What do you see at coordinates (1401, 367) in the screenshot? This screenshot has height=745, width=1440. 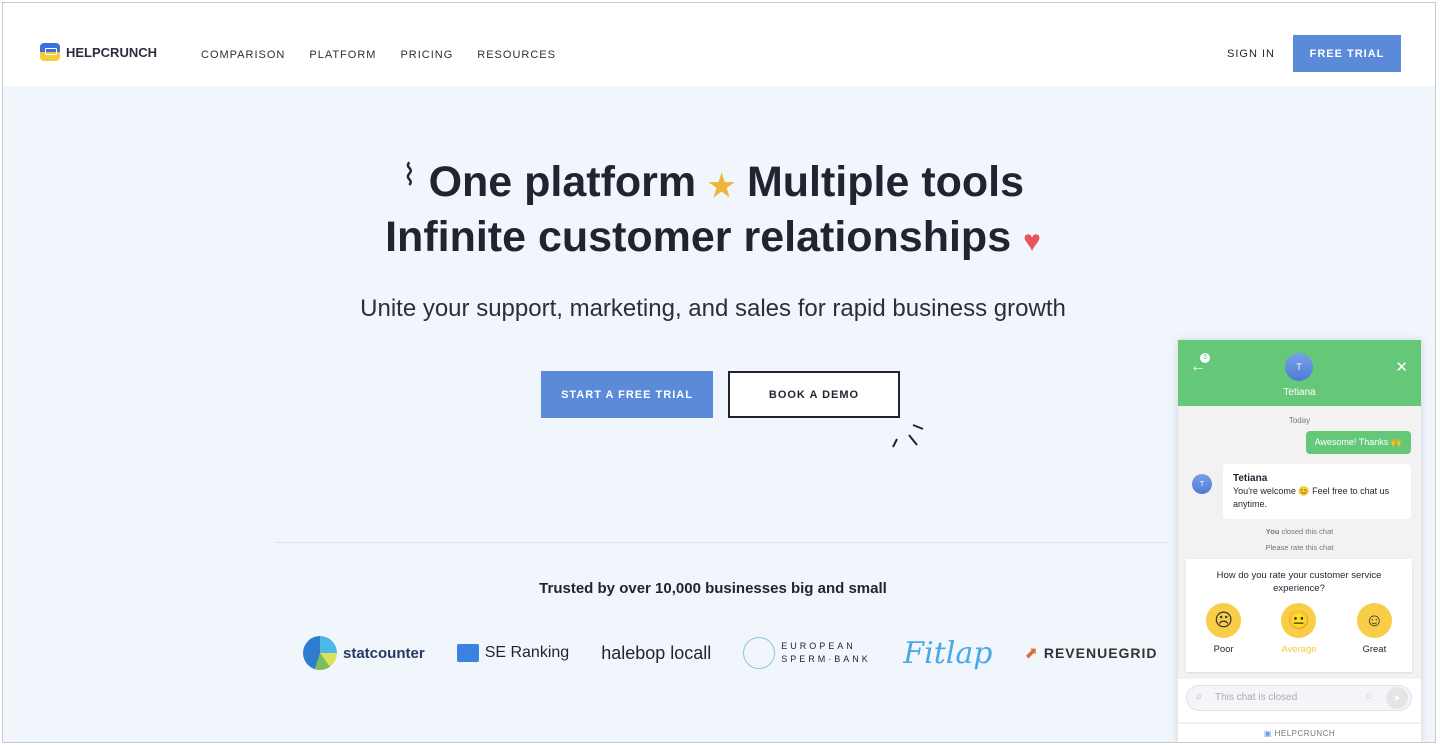 I see `close-icon: ✕` at bounding box center [1401, 367].